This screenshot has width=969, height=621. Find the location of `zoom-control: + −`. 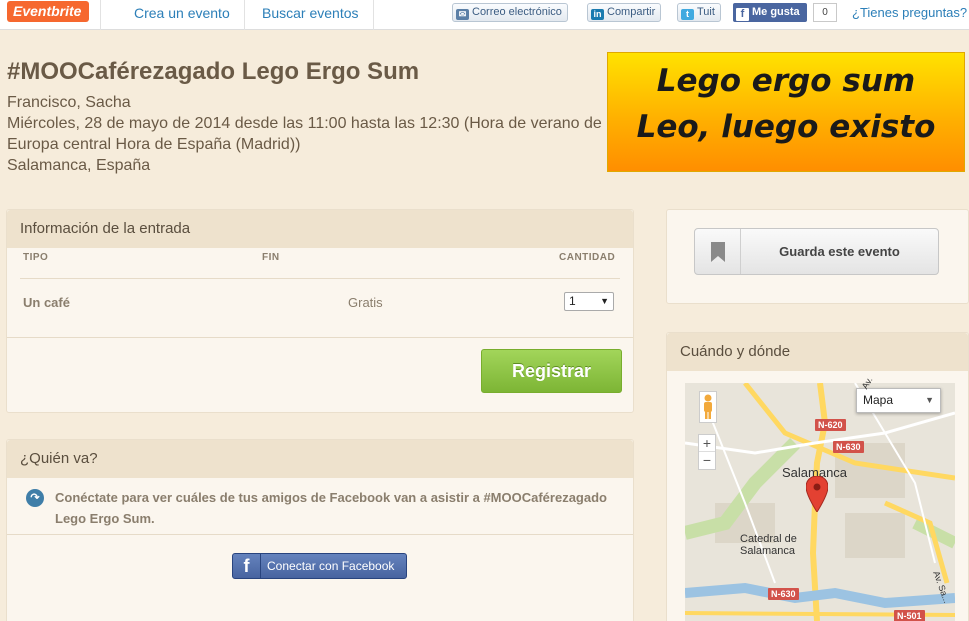

zoom-control: + − is located at coordinates (707, 452).